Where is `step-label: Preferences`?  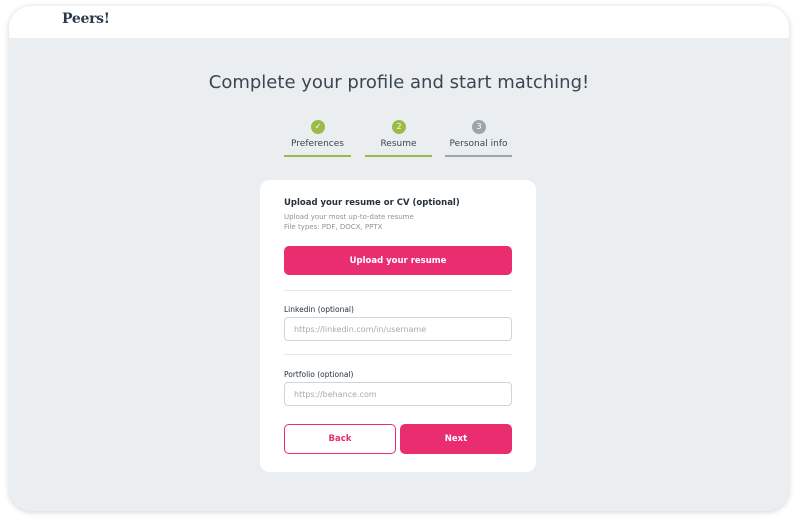 step-label: Preferences is located at coordinates (317, 144).